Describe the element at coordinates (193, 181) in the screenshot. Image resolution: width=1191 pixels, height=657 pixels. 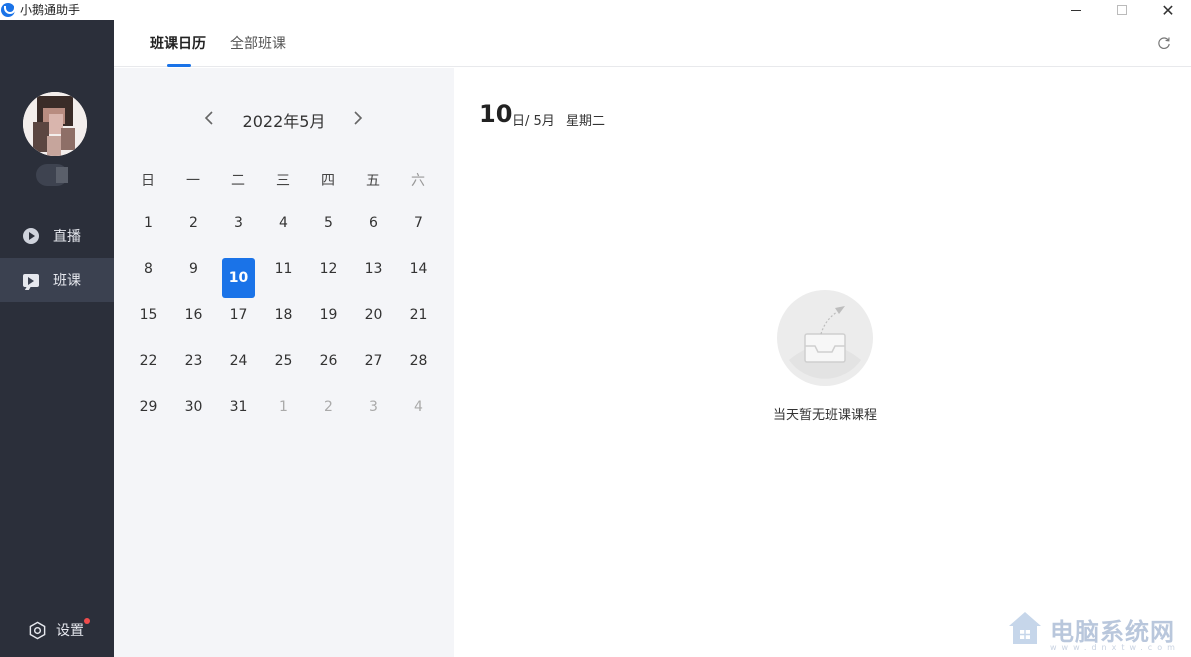
I see `weekday-mon: 一` at that location.